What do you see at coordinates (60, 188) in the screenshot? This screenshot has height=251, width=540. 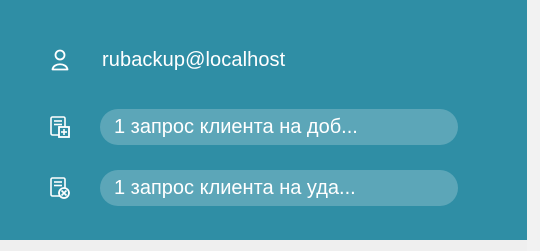 I see `document-remove-icon` at bounding box center [60, 188].